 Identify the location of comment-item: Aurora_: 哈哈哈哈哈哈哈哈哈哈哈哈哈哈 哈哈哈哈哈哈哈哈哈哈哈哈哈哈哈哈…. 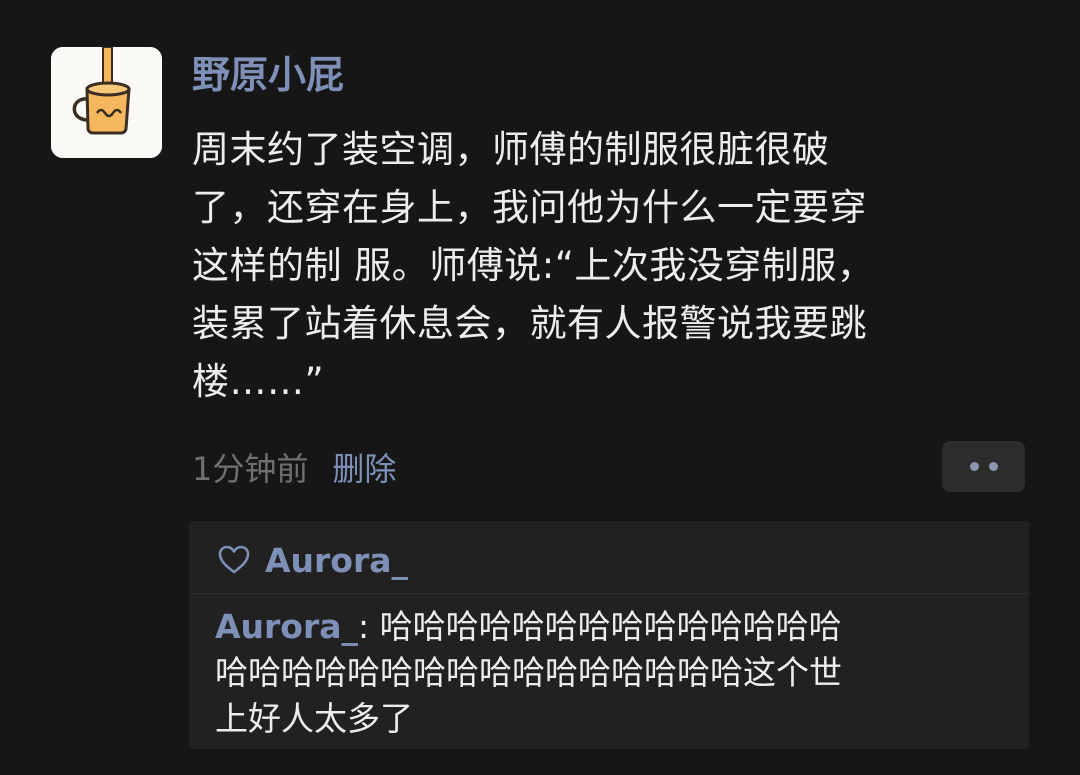
(615, 673).